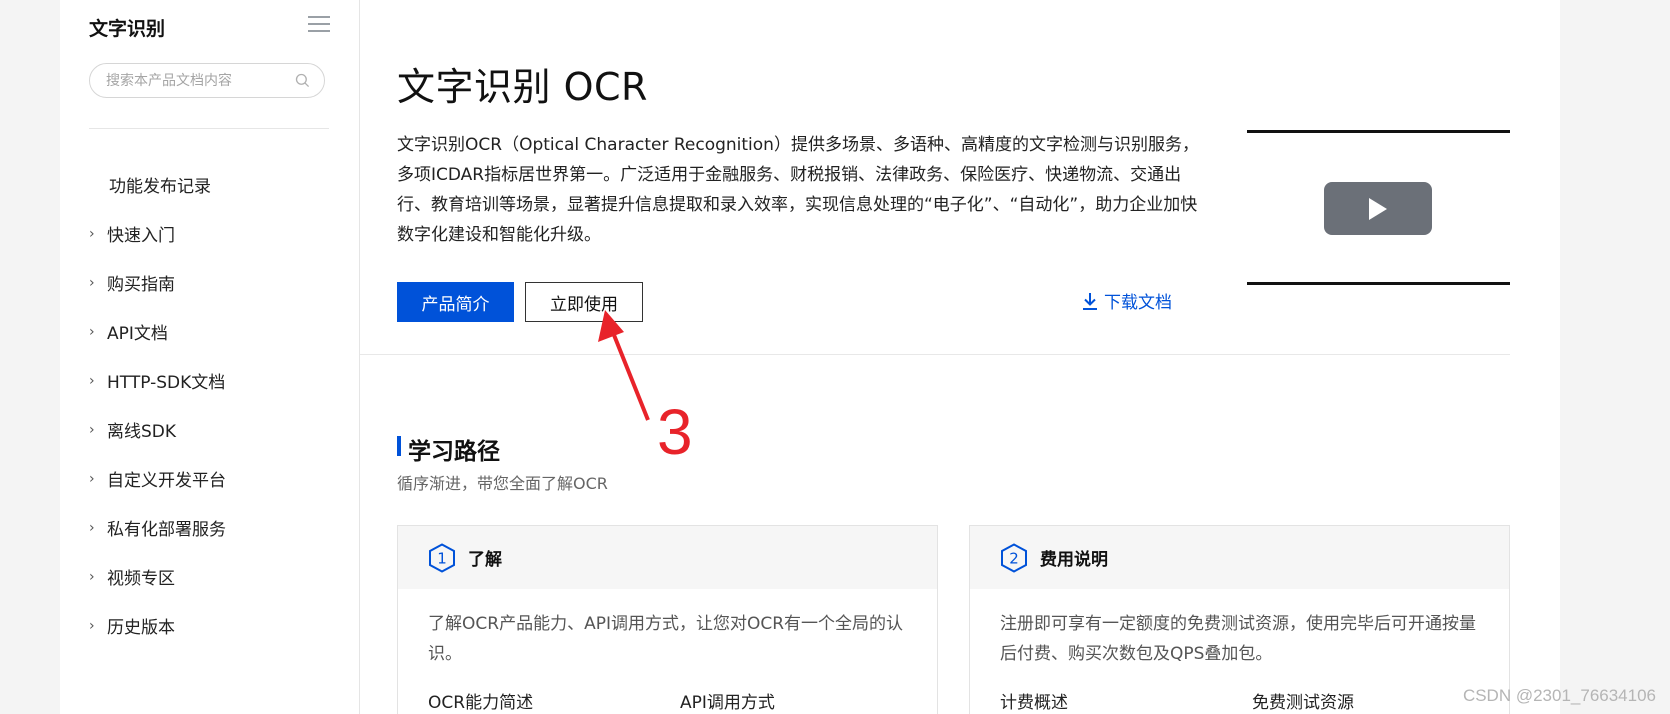 Image resolution: width=1670 pixels, height=714 pixels. I want to click on sidebar-item-offline-sdk: › 离线SDK, so click(219, 429).